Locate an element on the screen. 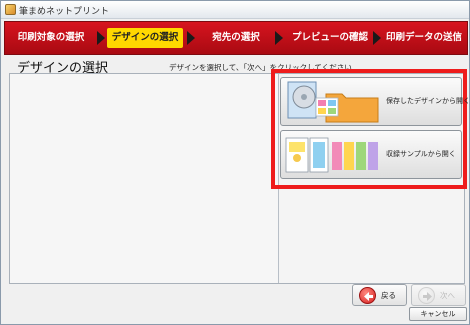 This screenshot has height=325, width=470. step-bar: 印刷対象の選択 デザインの選択 宛先の選択 プレビューの確認 印刷データの送信 is located at coordinates (236, 38).